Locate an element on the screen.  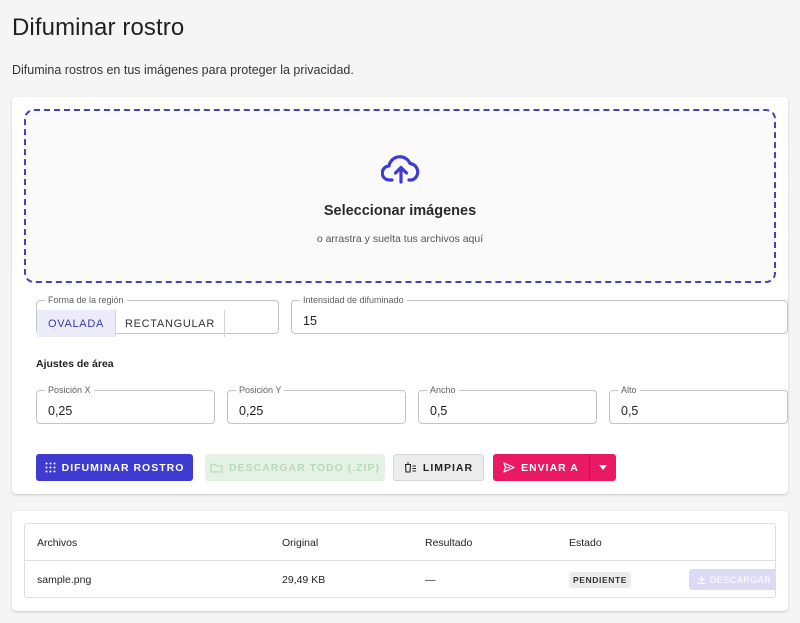
send-to-label: ENVIAR A is located at coordinates (550, 467).